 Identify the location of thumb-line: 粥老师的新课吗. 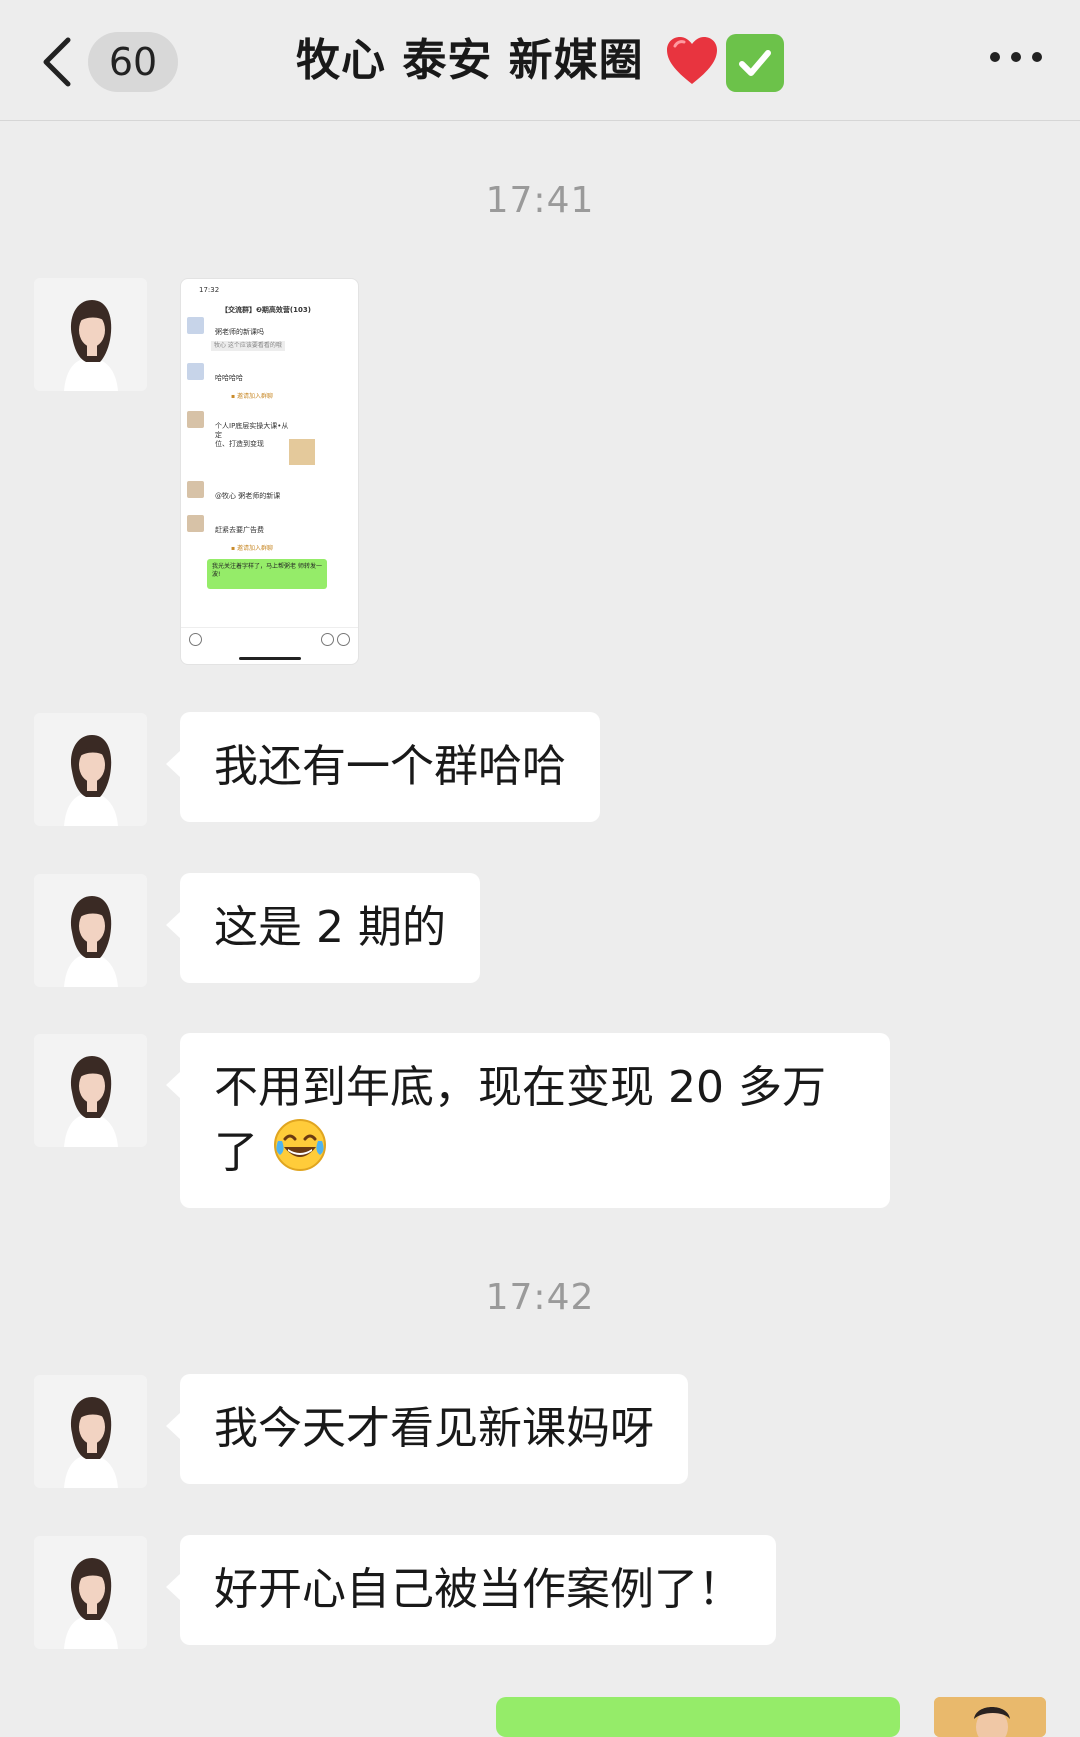
(239, 332).